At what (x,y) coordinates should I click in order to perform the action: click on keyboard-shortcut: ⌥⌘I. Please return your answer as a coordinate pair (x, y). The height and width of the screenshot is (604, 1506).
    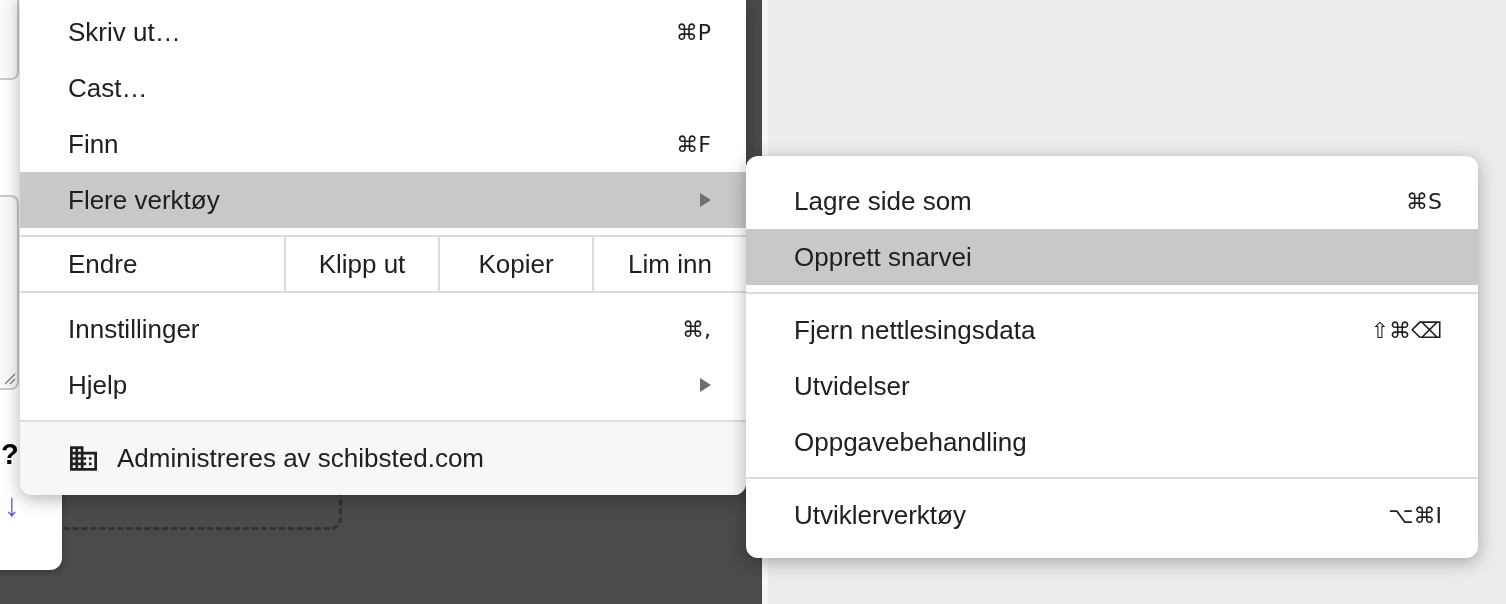
    Looking at the image, I should click on (1415, 515).